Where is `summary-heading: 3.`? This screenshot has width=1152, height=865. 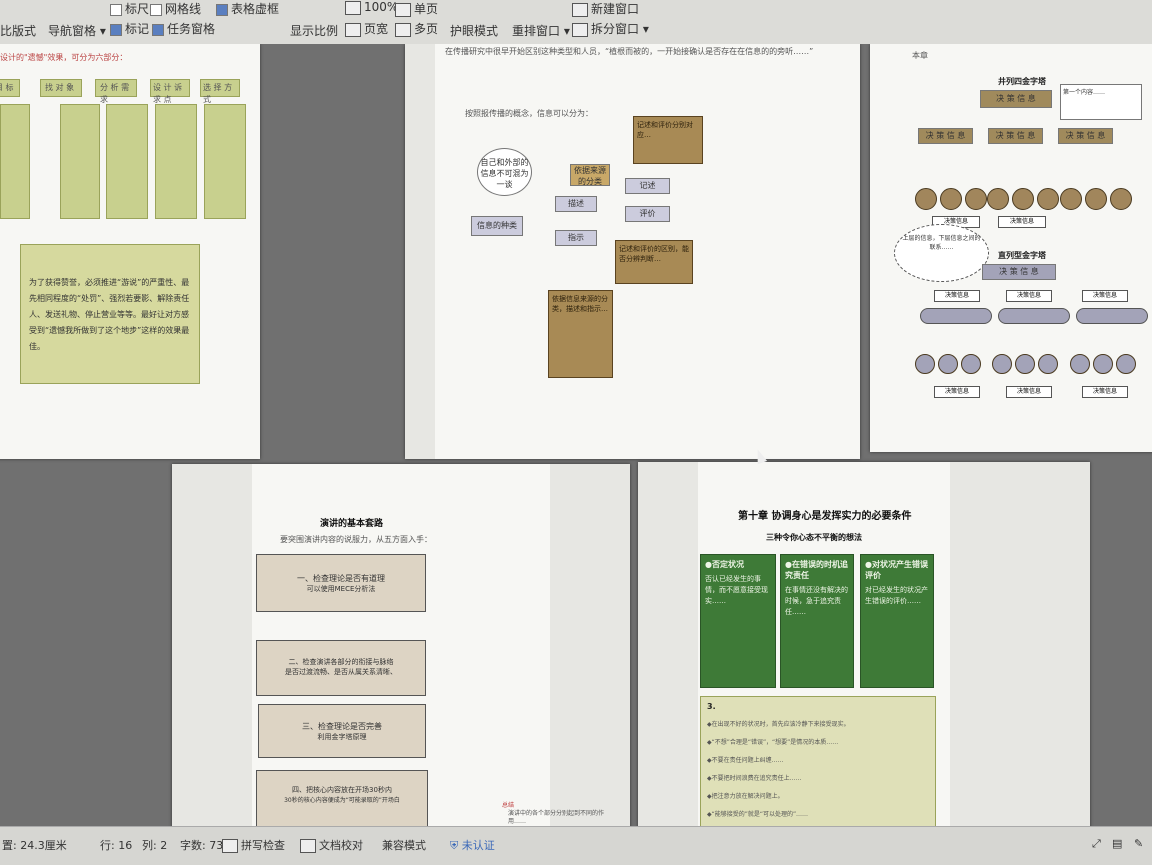
summary-heading: 3. is located at coordinates (711, 706).